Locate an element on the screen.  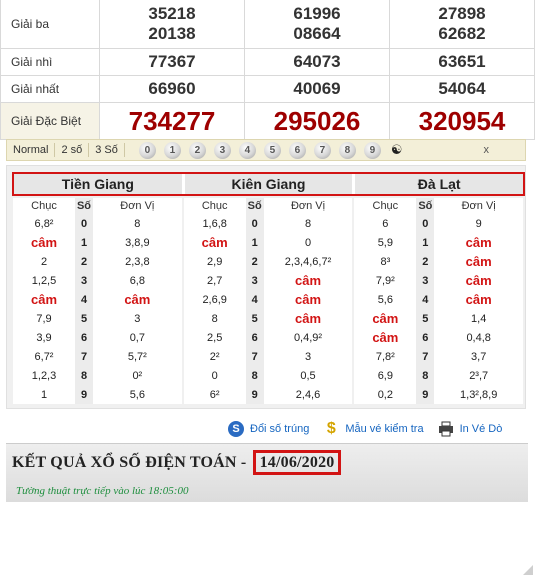
dollar-icon: $ is located at coordinates (331, 428).